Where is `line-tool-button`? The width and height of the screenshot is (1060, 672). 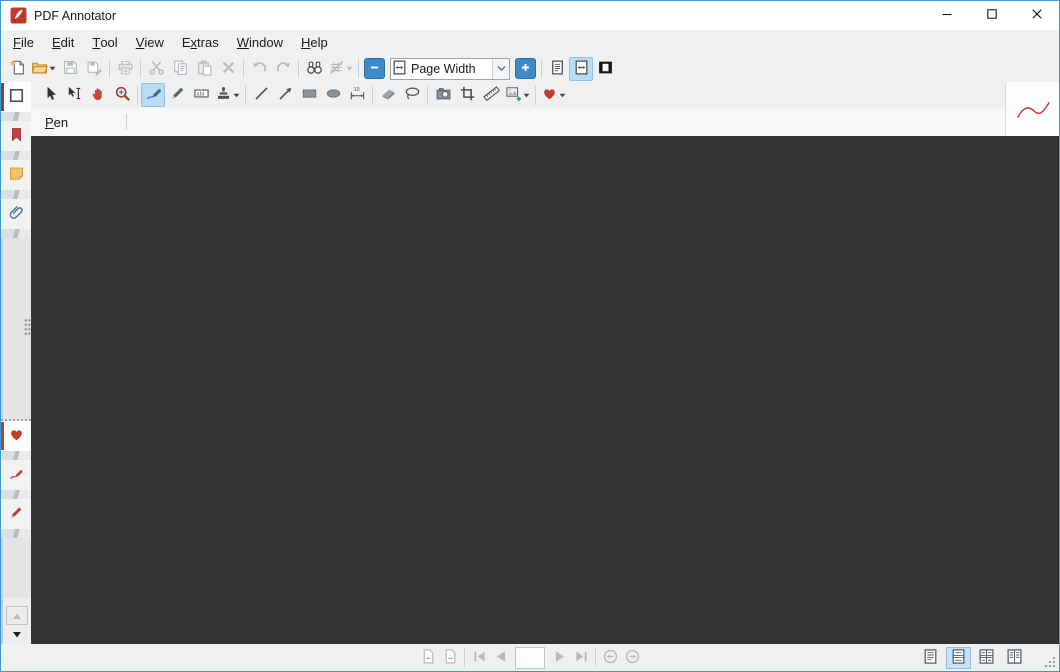
line-tool-button is located at coordinates (261, 95).